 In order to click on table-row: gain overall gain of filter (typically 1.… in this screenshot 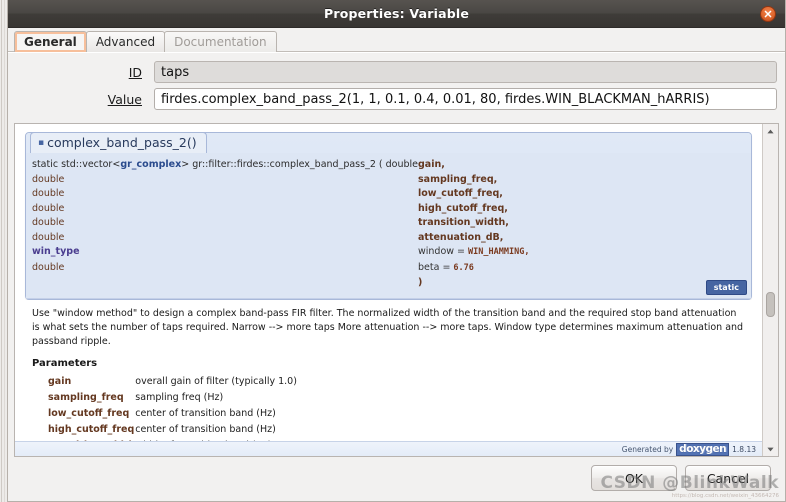, I will do `click(172, 382)`.